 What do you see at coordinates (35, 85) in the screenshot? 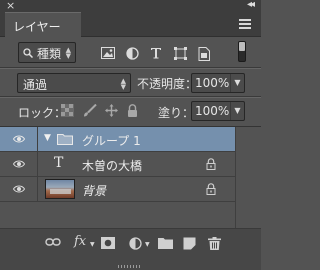
I see `blend-mode-value: 通過` at bounding box center [35, 85].